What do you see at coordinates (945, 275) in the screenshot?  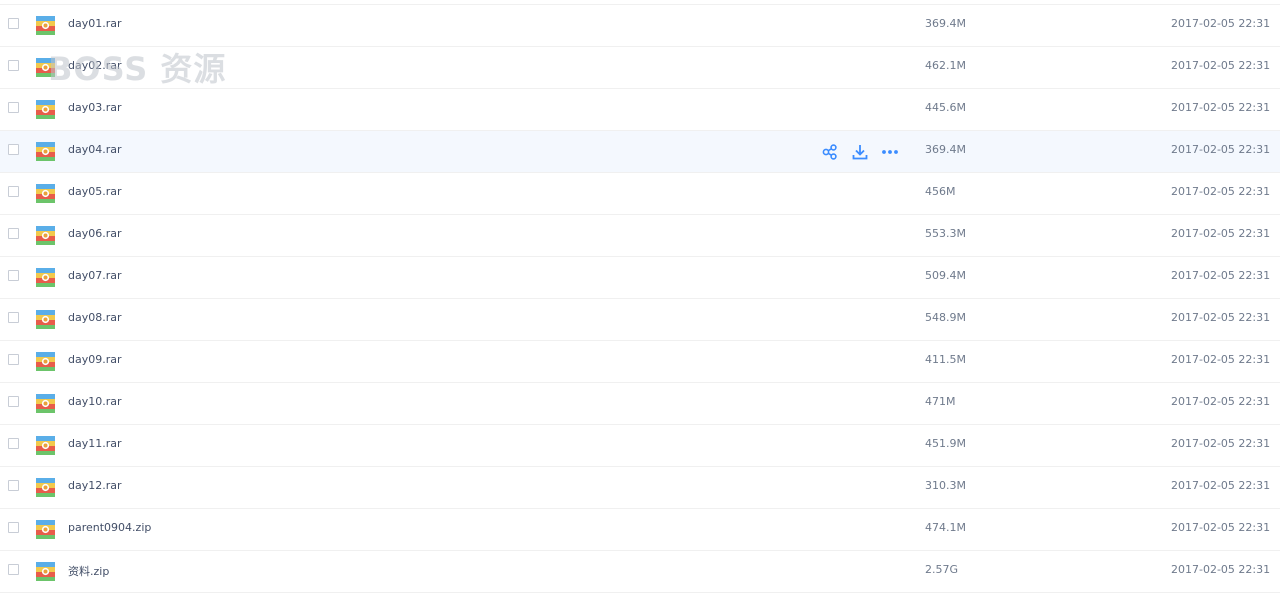 I see `file-size: 509.4M` at bounding box center [945, 275].